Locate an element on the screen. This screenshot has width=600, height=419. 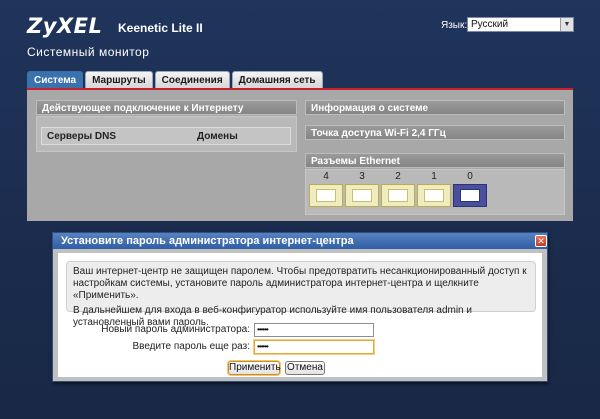
chevron-down-icon: ▼ is located at coordinates (566, 24).